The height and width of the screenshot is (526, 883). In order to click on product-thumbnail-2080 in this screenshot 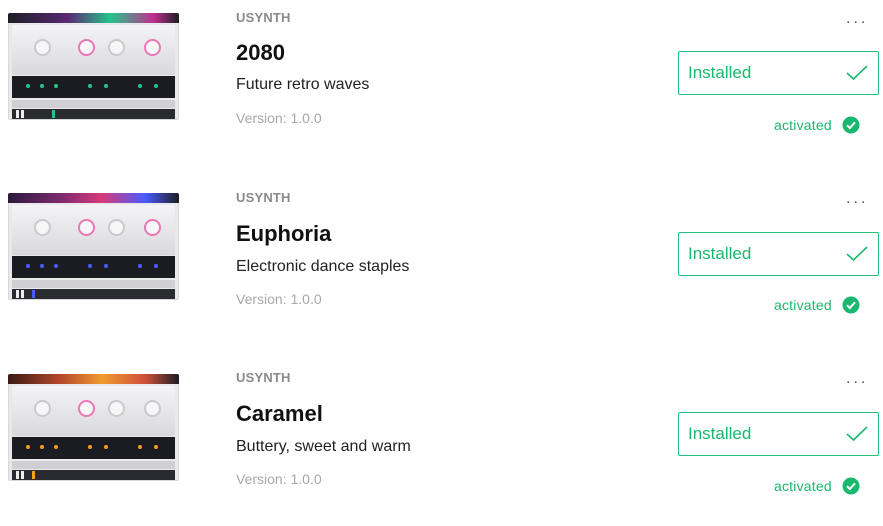, I will do `click(93, 66)`.